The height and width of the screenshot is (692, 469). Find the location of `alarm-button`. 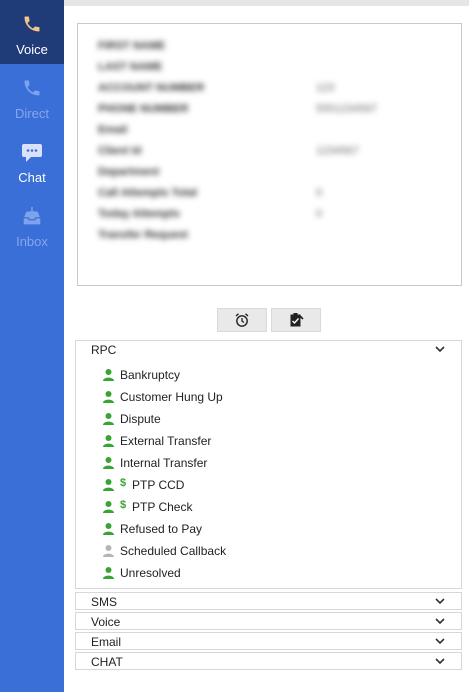

alarm-button is located at coordinates (242, 320).